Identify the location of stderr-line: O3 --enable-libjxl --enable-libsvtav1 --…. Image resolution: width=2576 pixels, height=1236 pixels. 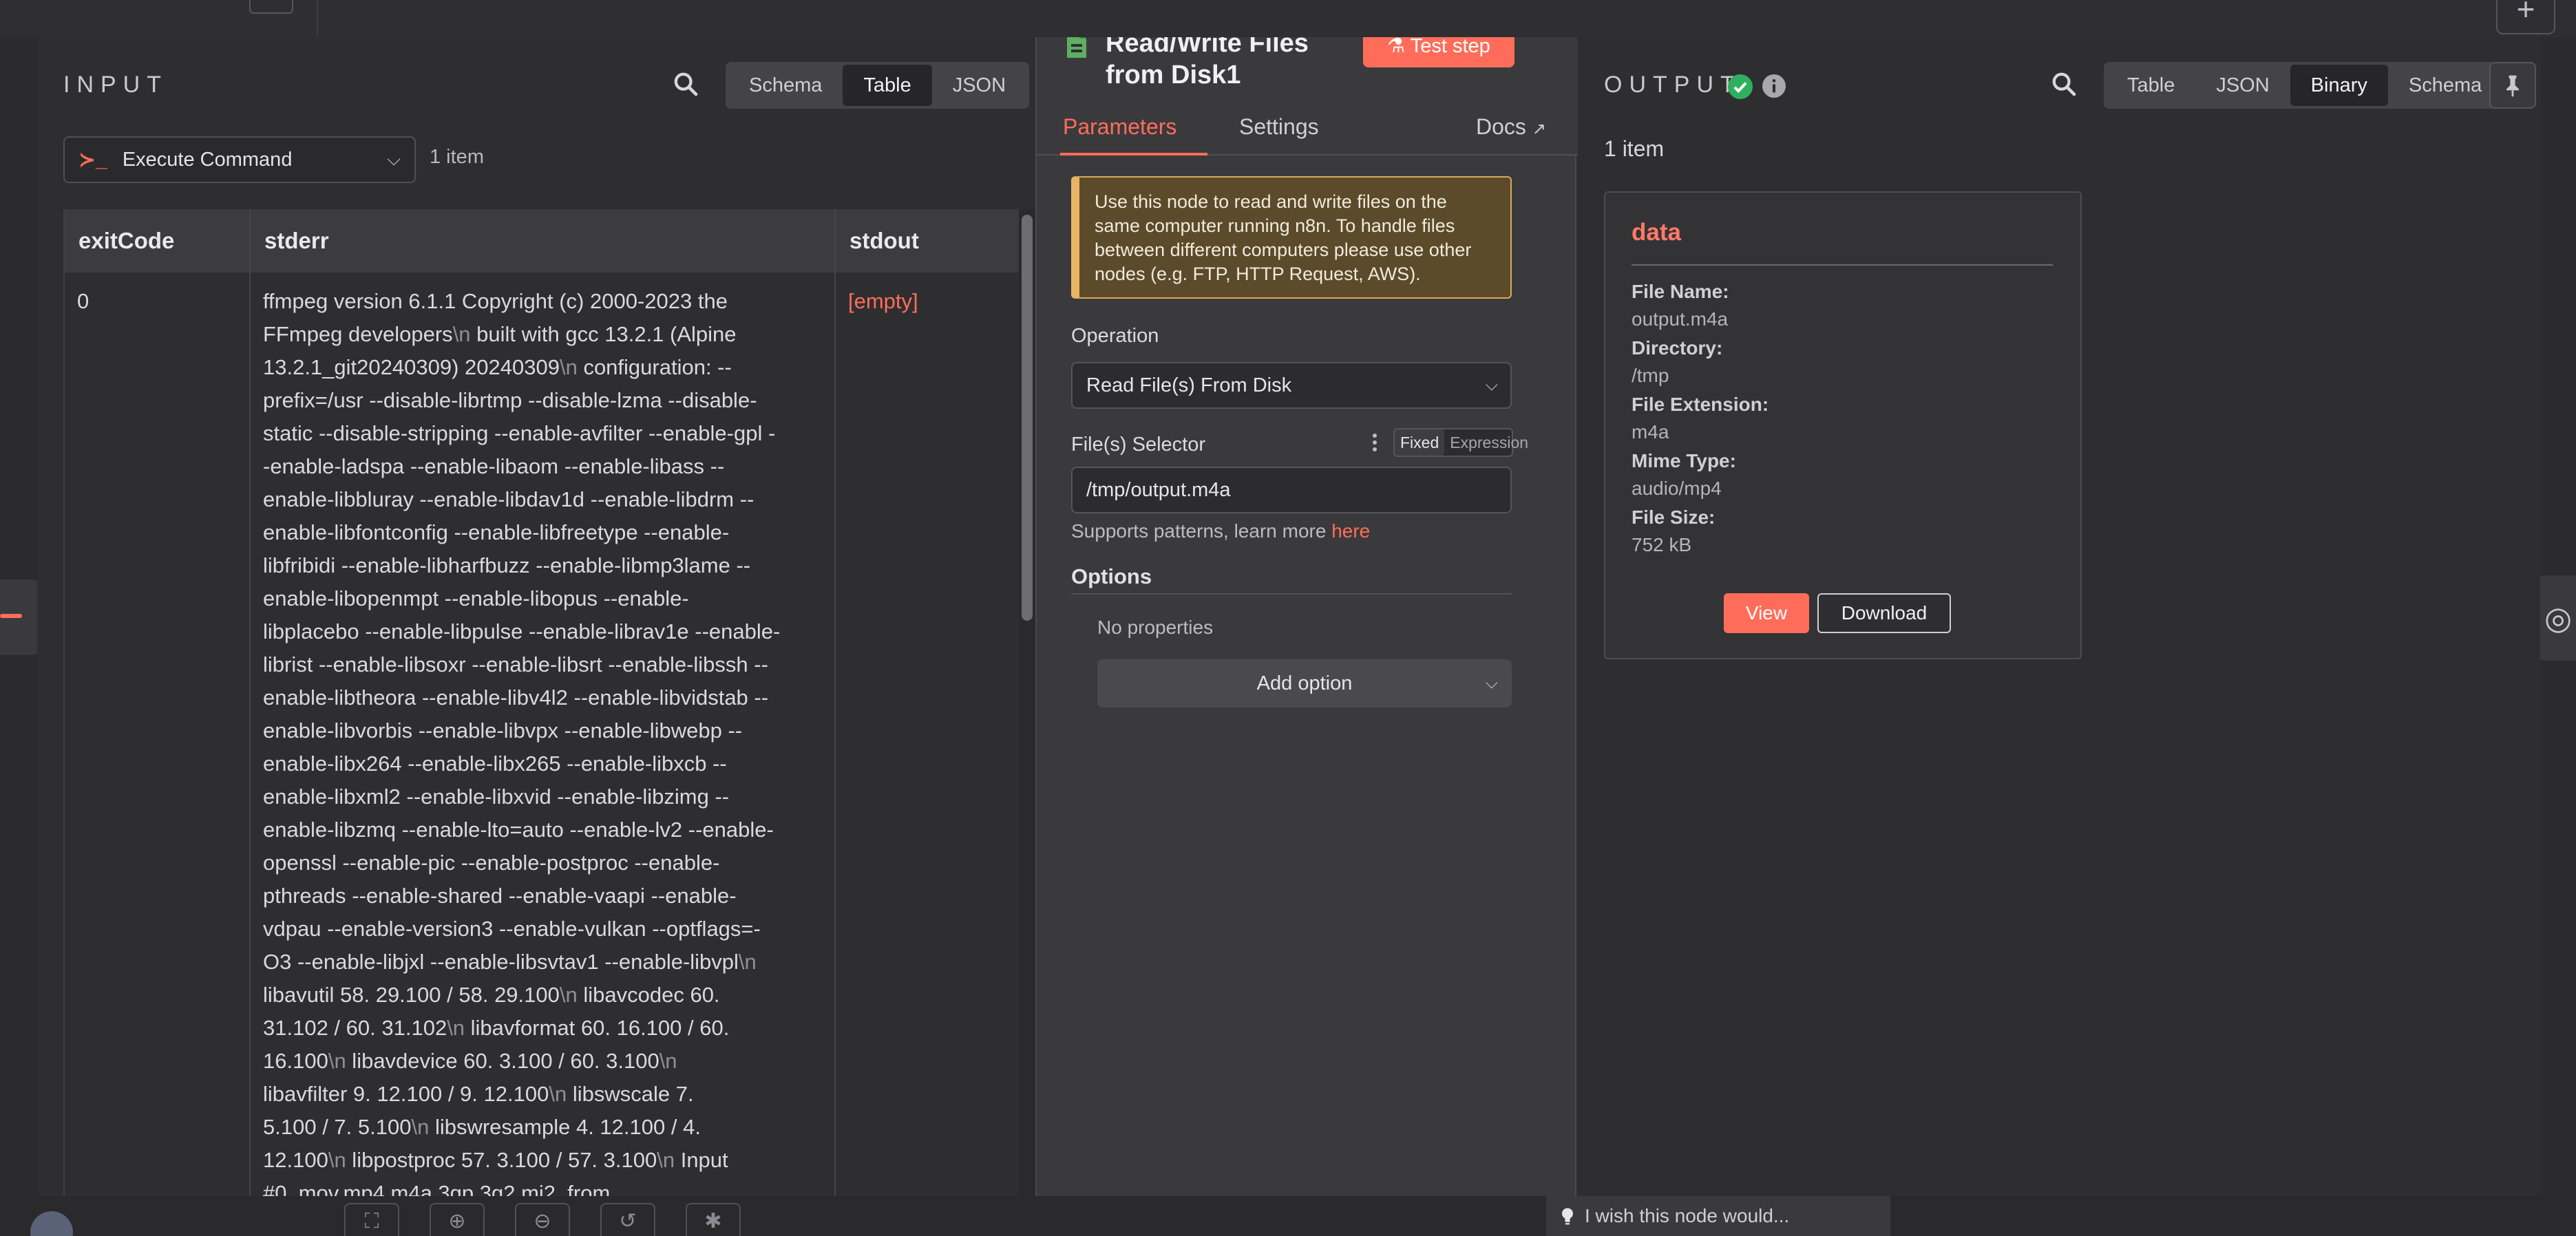
(510, 962).